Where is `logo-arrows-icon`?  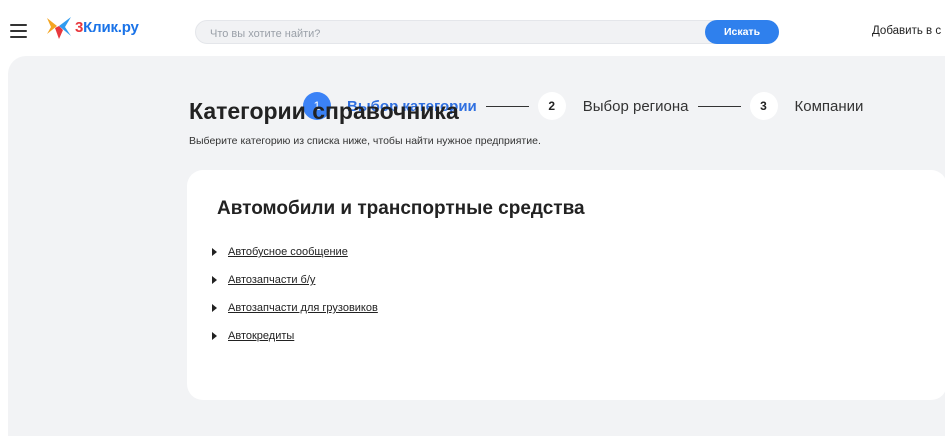 logo-arrows-icon is located at coordinates (59, 28).